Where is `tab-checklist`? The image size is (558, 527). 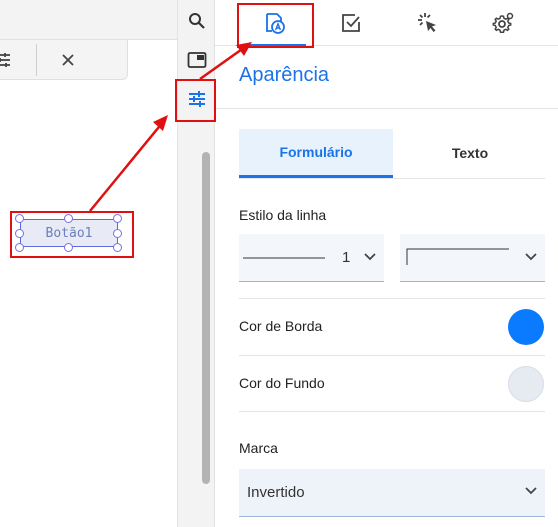 tab-checklist is located at coordinates (351, 23).